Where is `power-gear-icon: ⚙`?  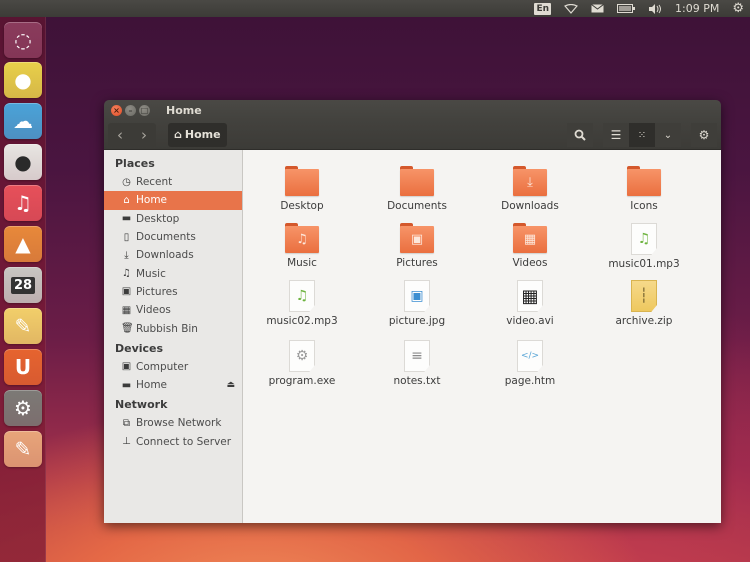 power-gear-icon: ⚙ is located at coordinates (738, 8).